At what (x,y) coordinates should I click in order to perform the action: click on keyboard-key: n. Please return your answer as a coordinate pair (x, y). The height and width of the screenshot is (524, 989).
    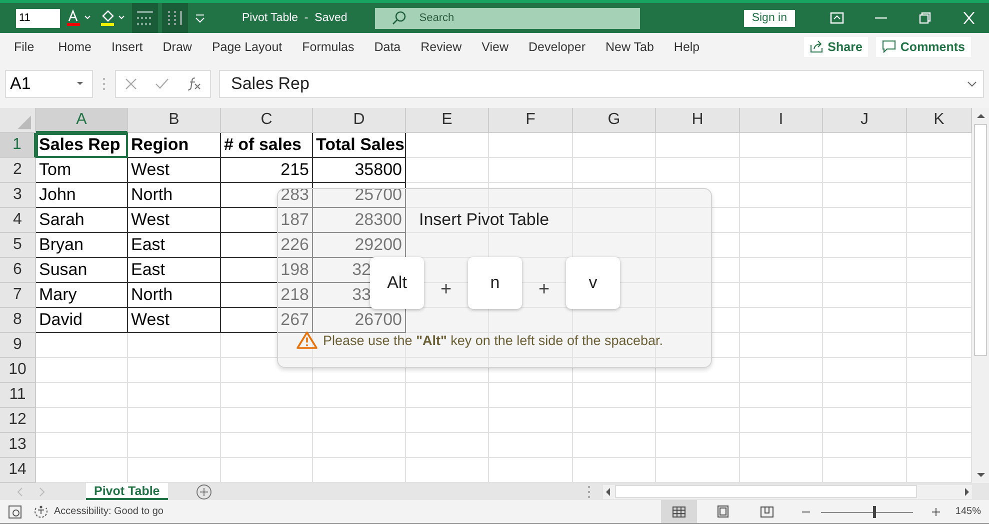
    Looking at the image, I should click on (495, 283).